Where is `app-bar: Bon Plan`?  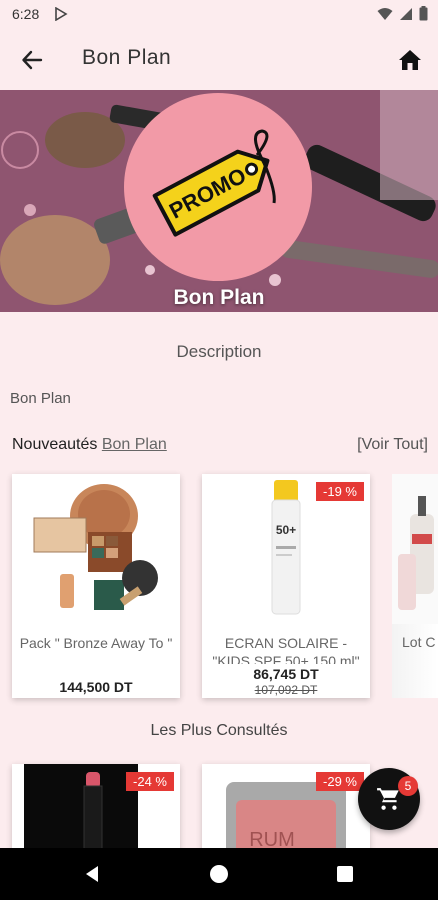 app-bar: Bon Plan is located at coordinates (219, 59).